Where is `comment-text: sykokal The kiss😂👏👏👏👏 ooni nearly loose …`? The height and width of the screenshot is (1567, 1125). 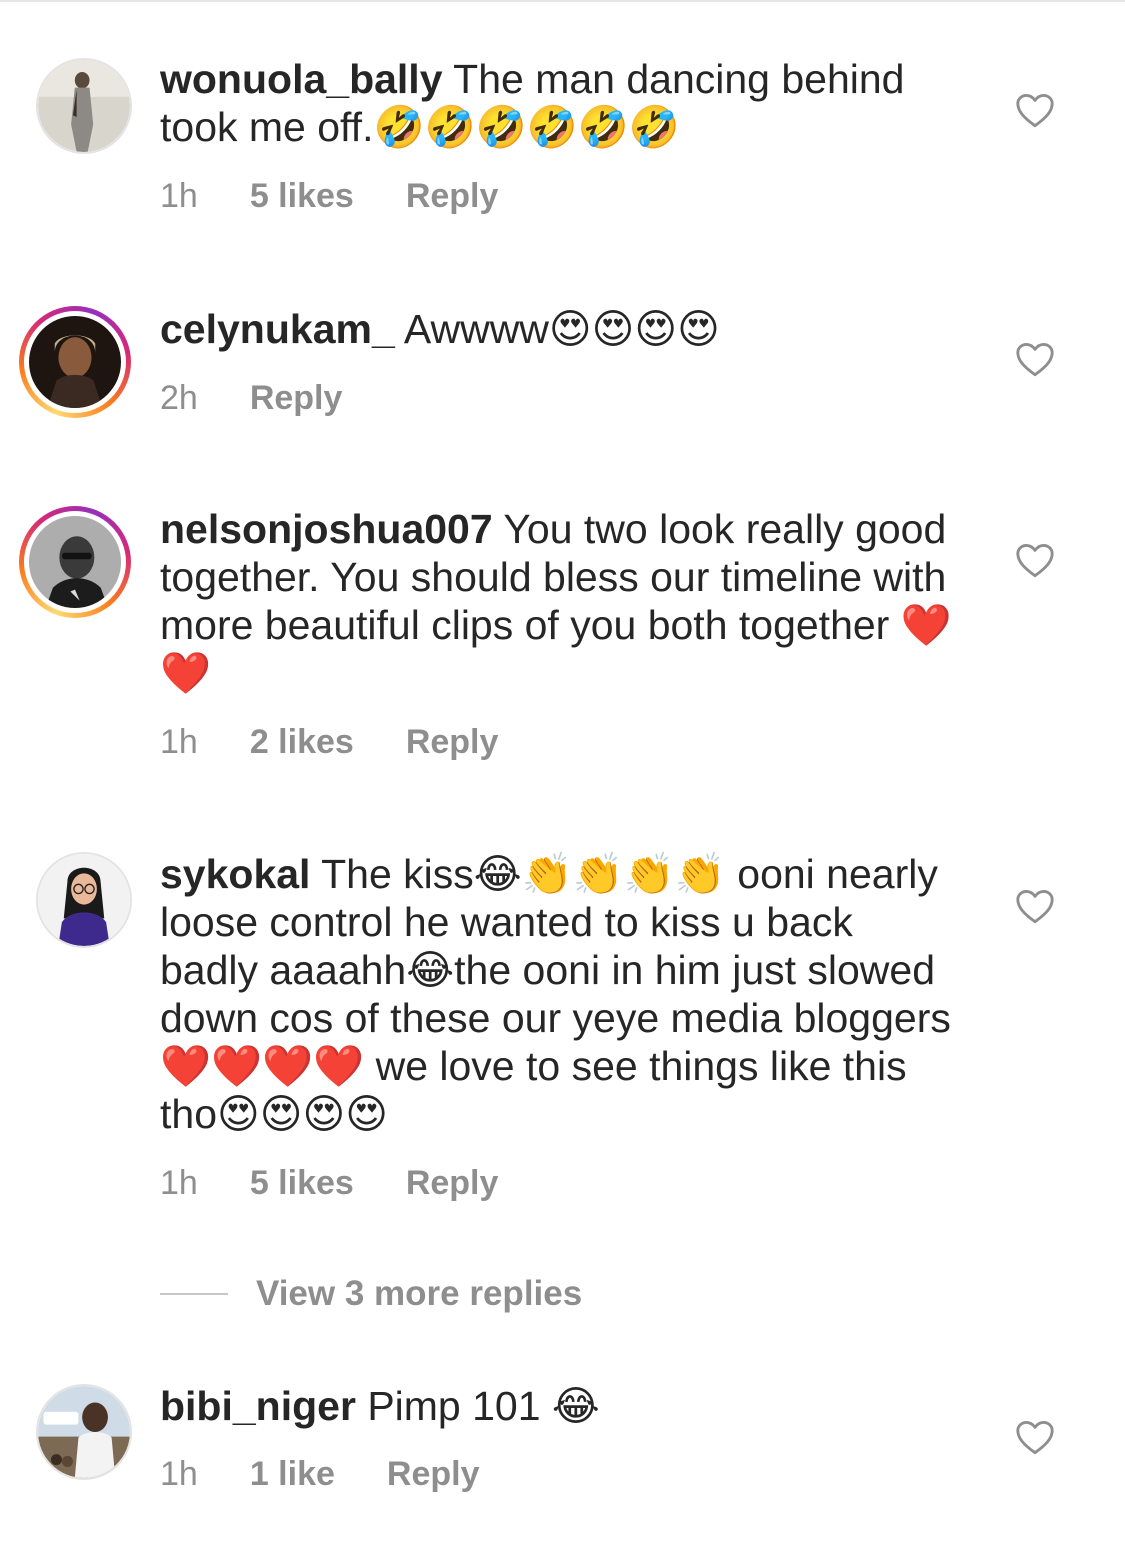 comment-text: sykokal The kiss😂👏👏👏👏 ooni nearly loose … is located at coordinates (560, 994).